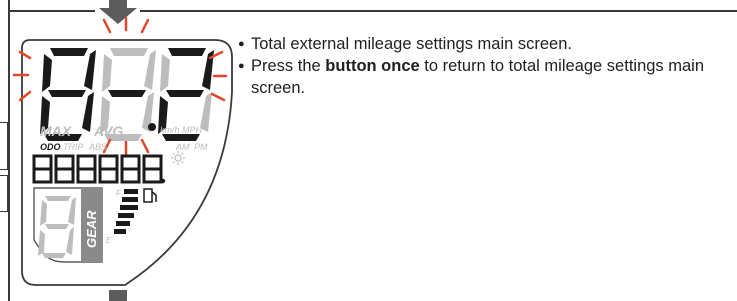 This screenshot has height=301, width=737. What do you see at coordinates (118, 295) in the screenshot?
I see `down-arrow-icon` at bounding box center [118, 295].